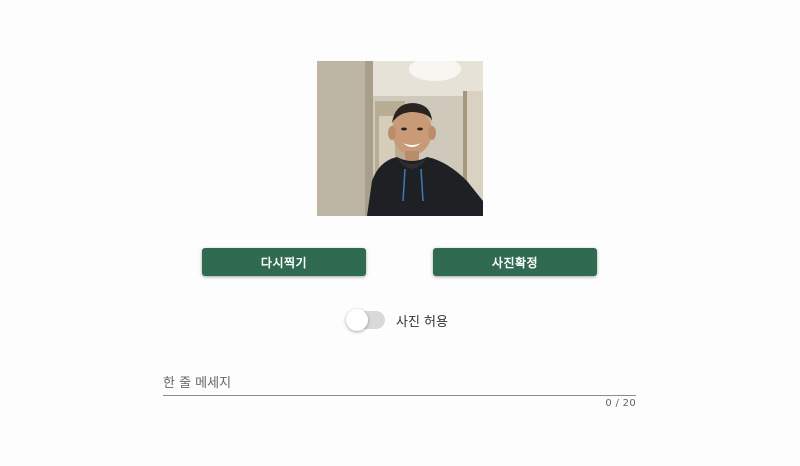 The height and width of the screenshot is (466, 800). I want to click on captured-photo, so click(400, 138).